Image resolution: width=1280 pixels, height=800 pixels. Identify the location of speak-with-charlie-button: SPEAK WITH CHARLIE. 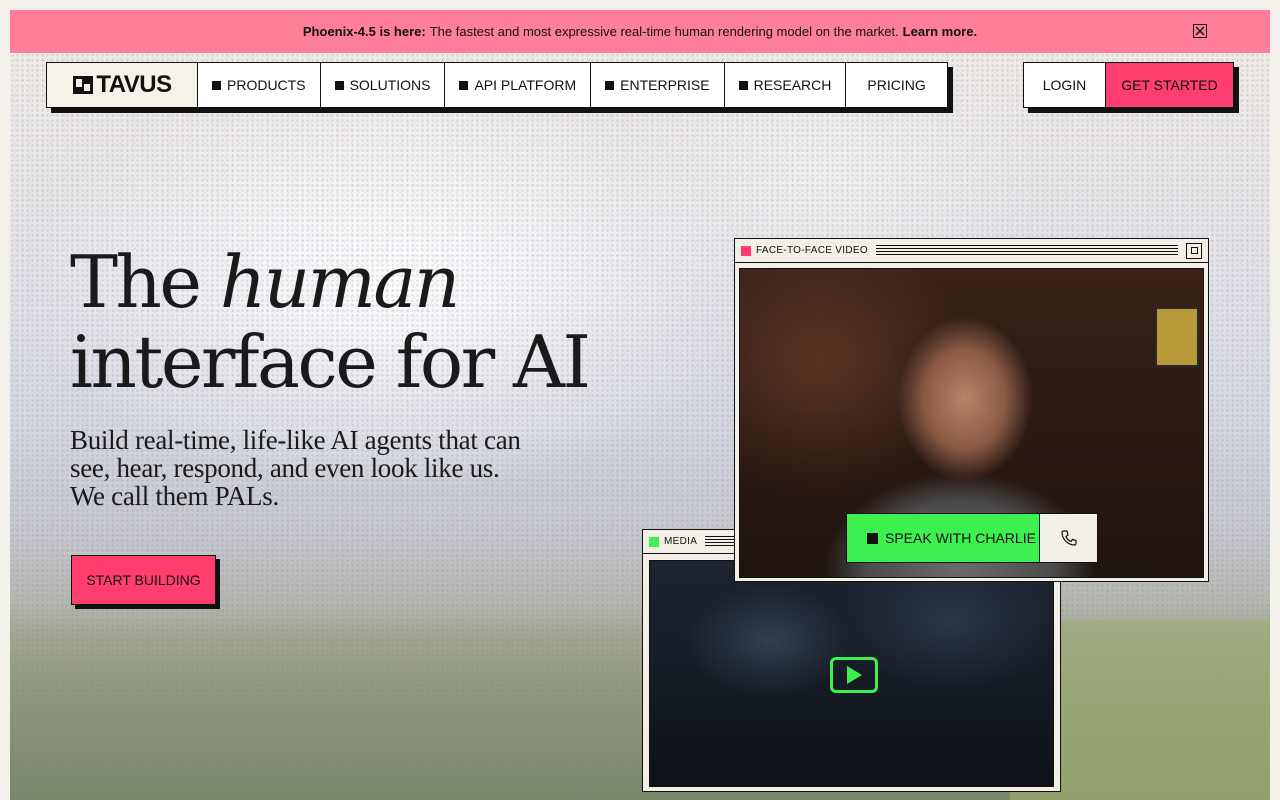
(943, 538).